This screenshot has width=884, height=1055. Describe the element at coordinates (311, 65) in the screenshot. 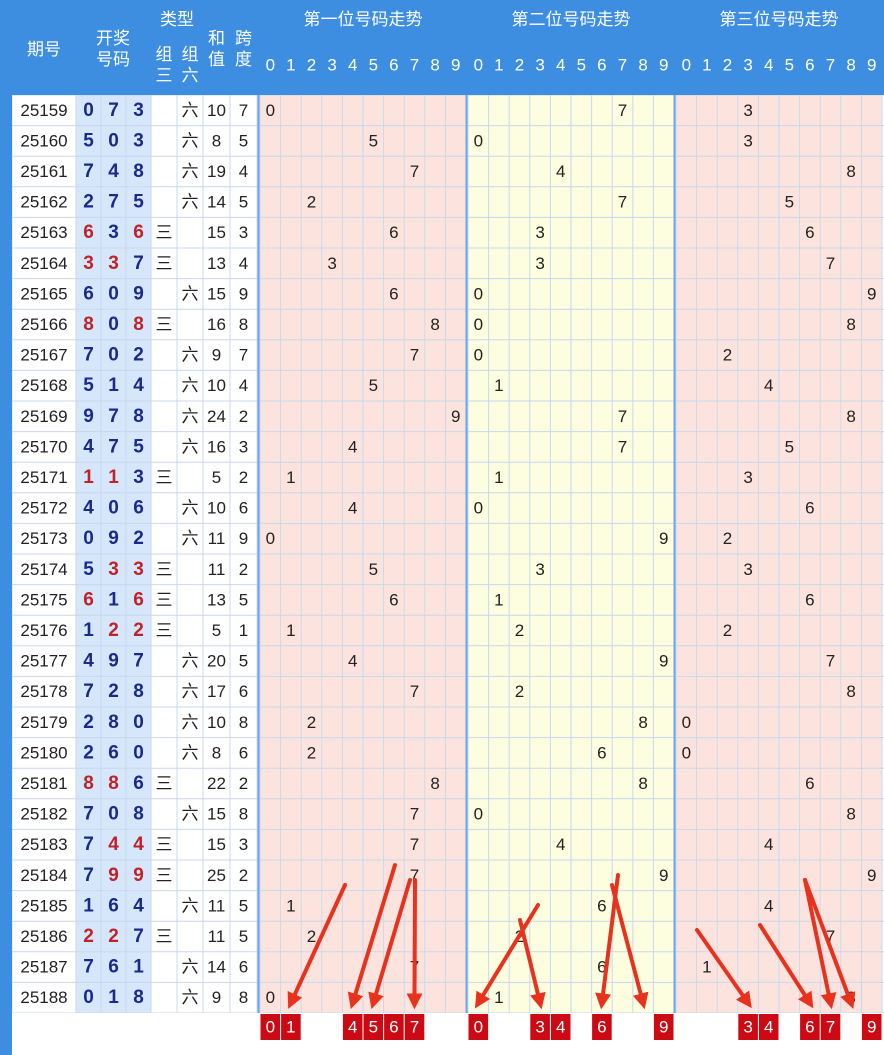

I see `header-pos1-digit-2: 2` at that location.